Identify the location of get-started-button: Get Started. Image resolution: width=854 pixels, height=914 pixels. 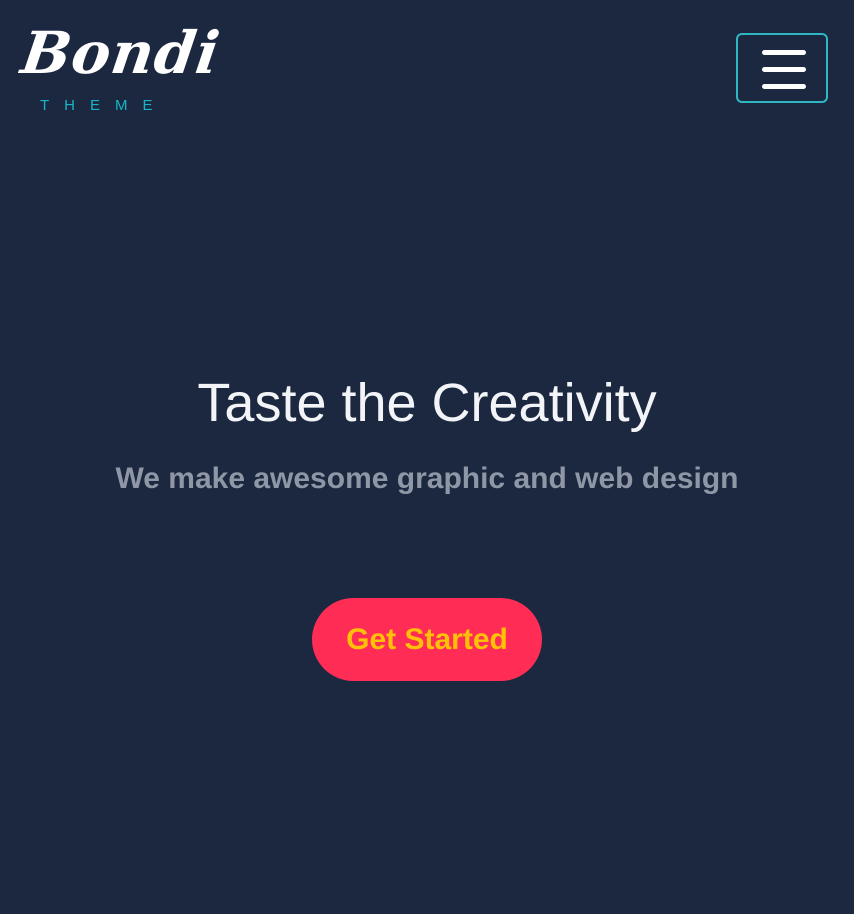
(427, 639).